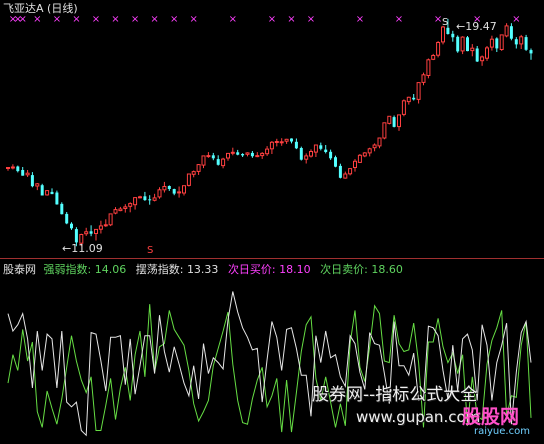 The width and height of the screenshot is (544, 444). Describe the element at coordinates (87, 248) in the screenshot. I see `low-price-label: 11.09` at that location.